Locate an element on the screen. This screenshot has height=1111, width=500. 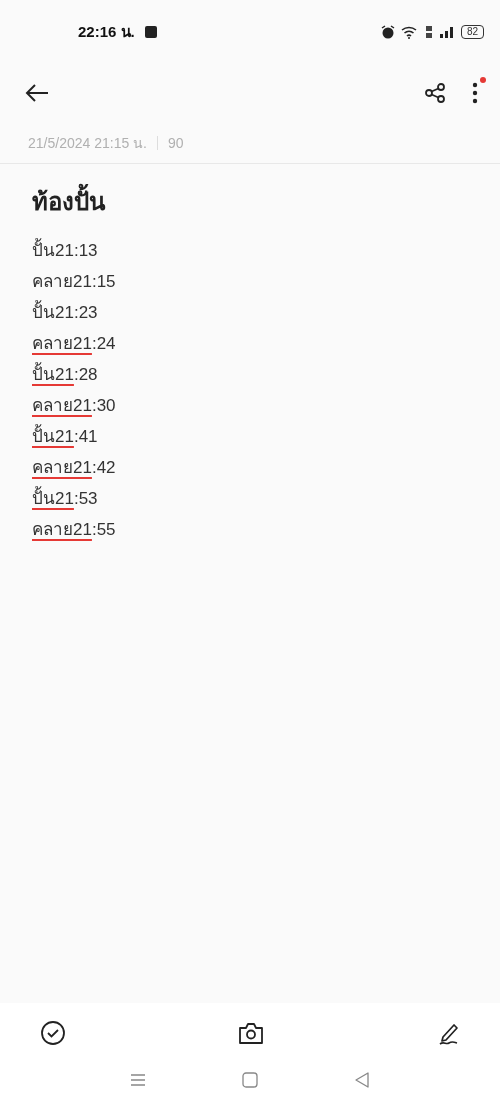
checklist-button is located at coordinates (53, 1033).